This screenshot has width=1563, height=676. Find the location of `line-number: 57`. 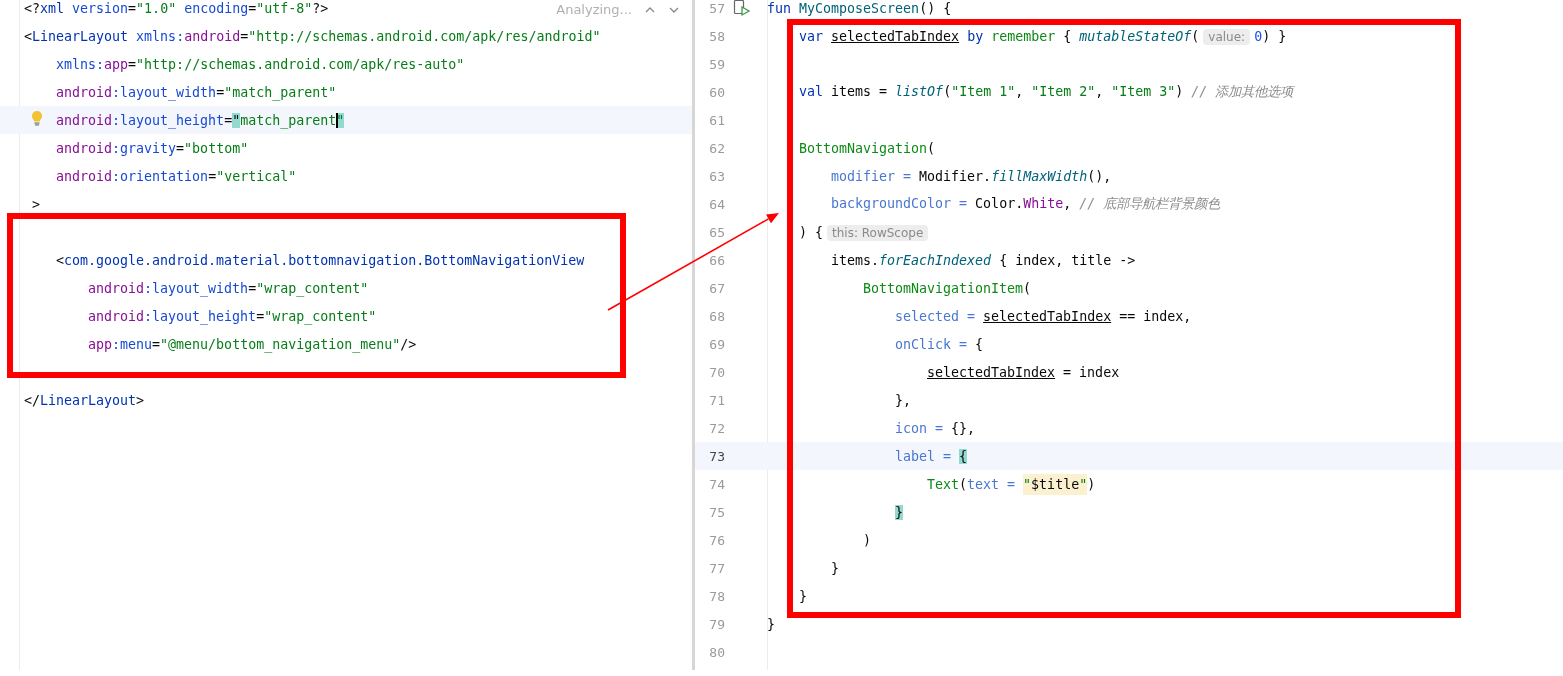

line-number: 57 is located at coordinates (717, 8).